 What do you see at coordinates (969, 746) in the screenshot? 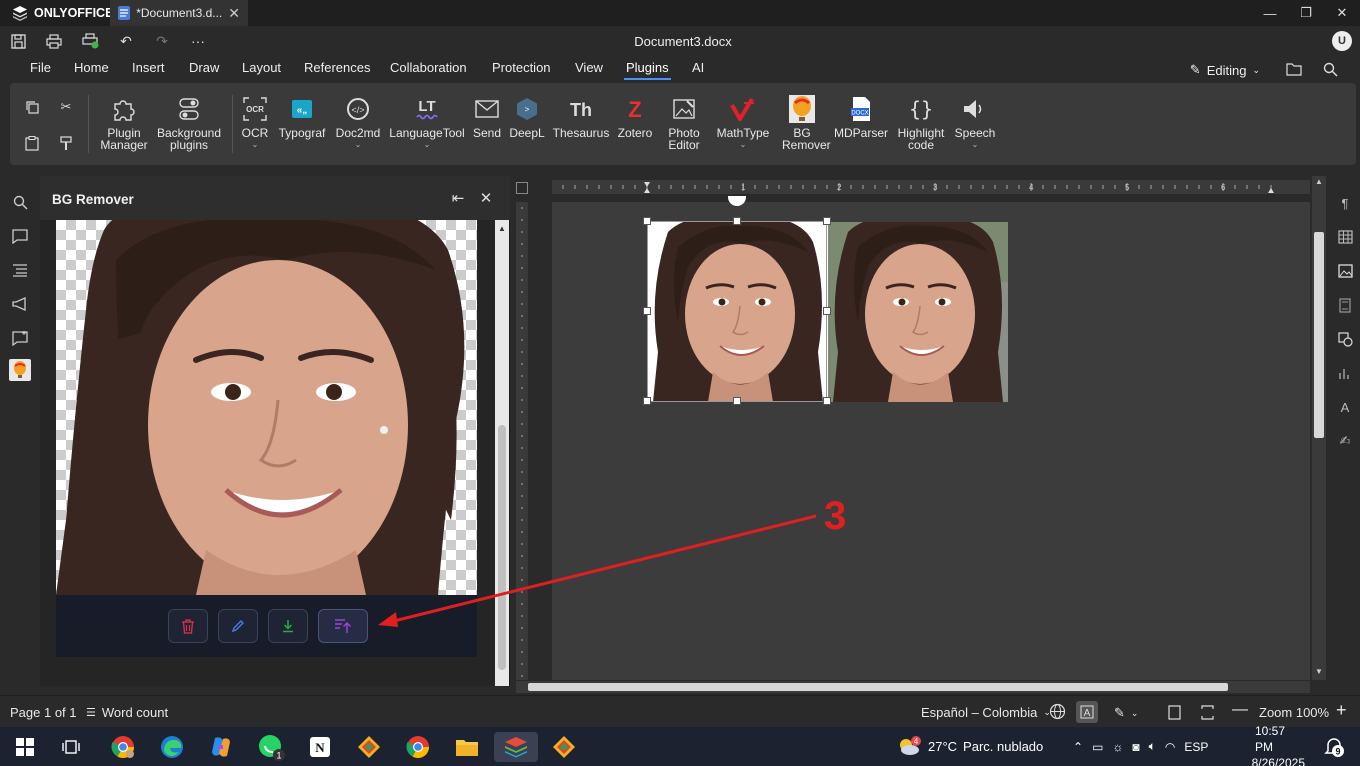
I see `weather-widget: 4 27°C Parc. nublado` at bounding box center [969, 746].